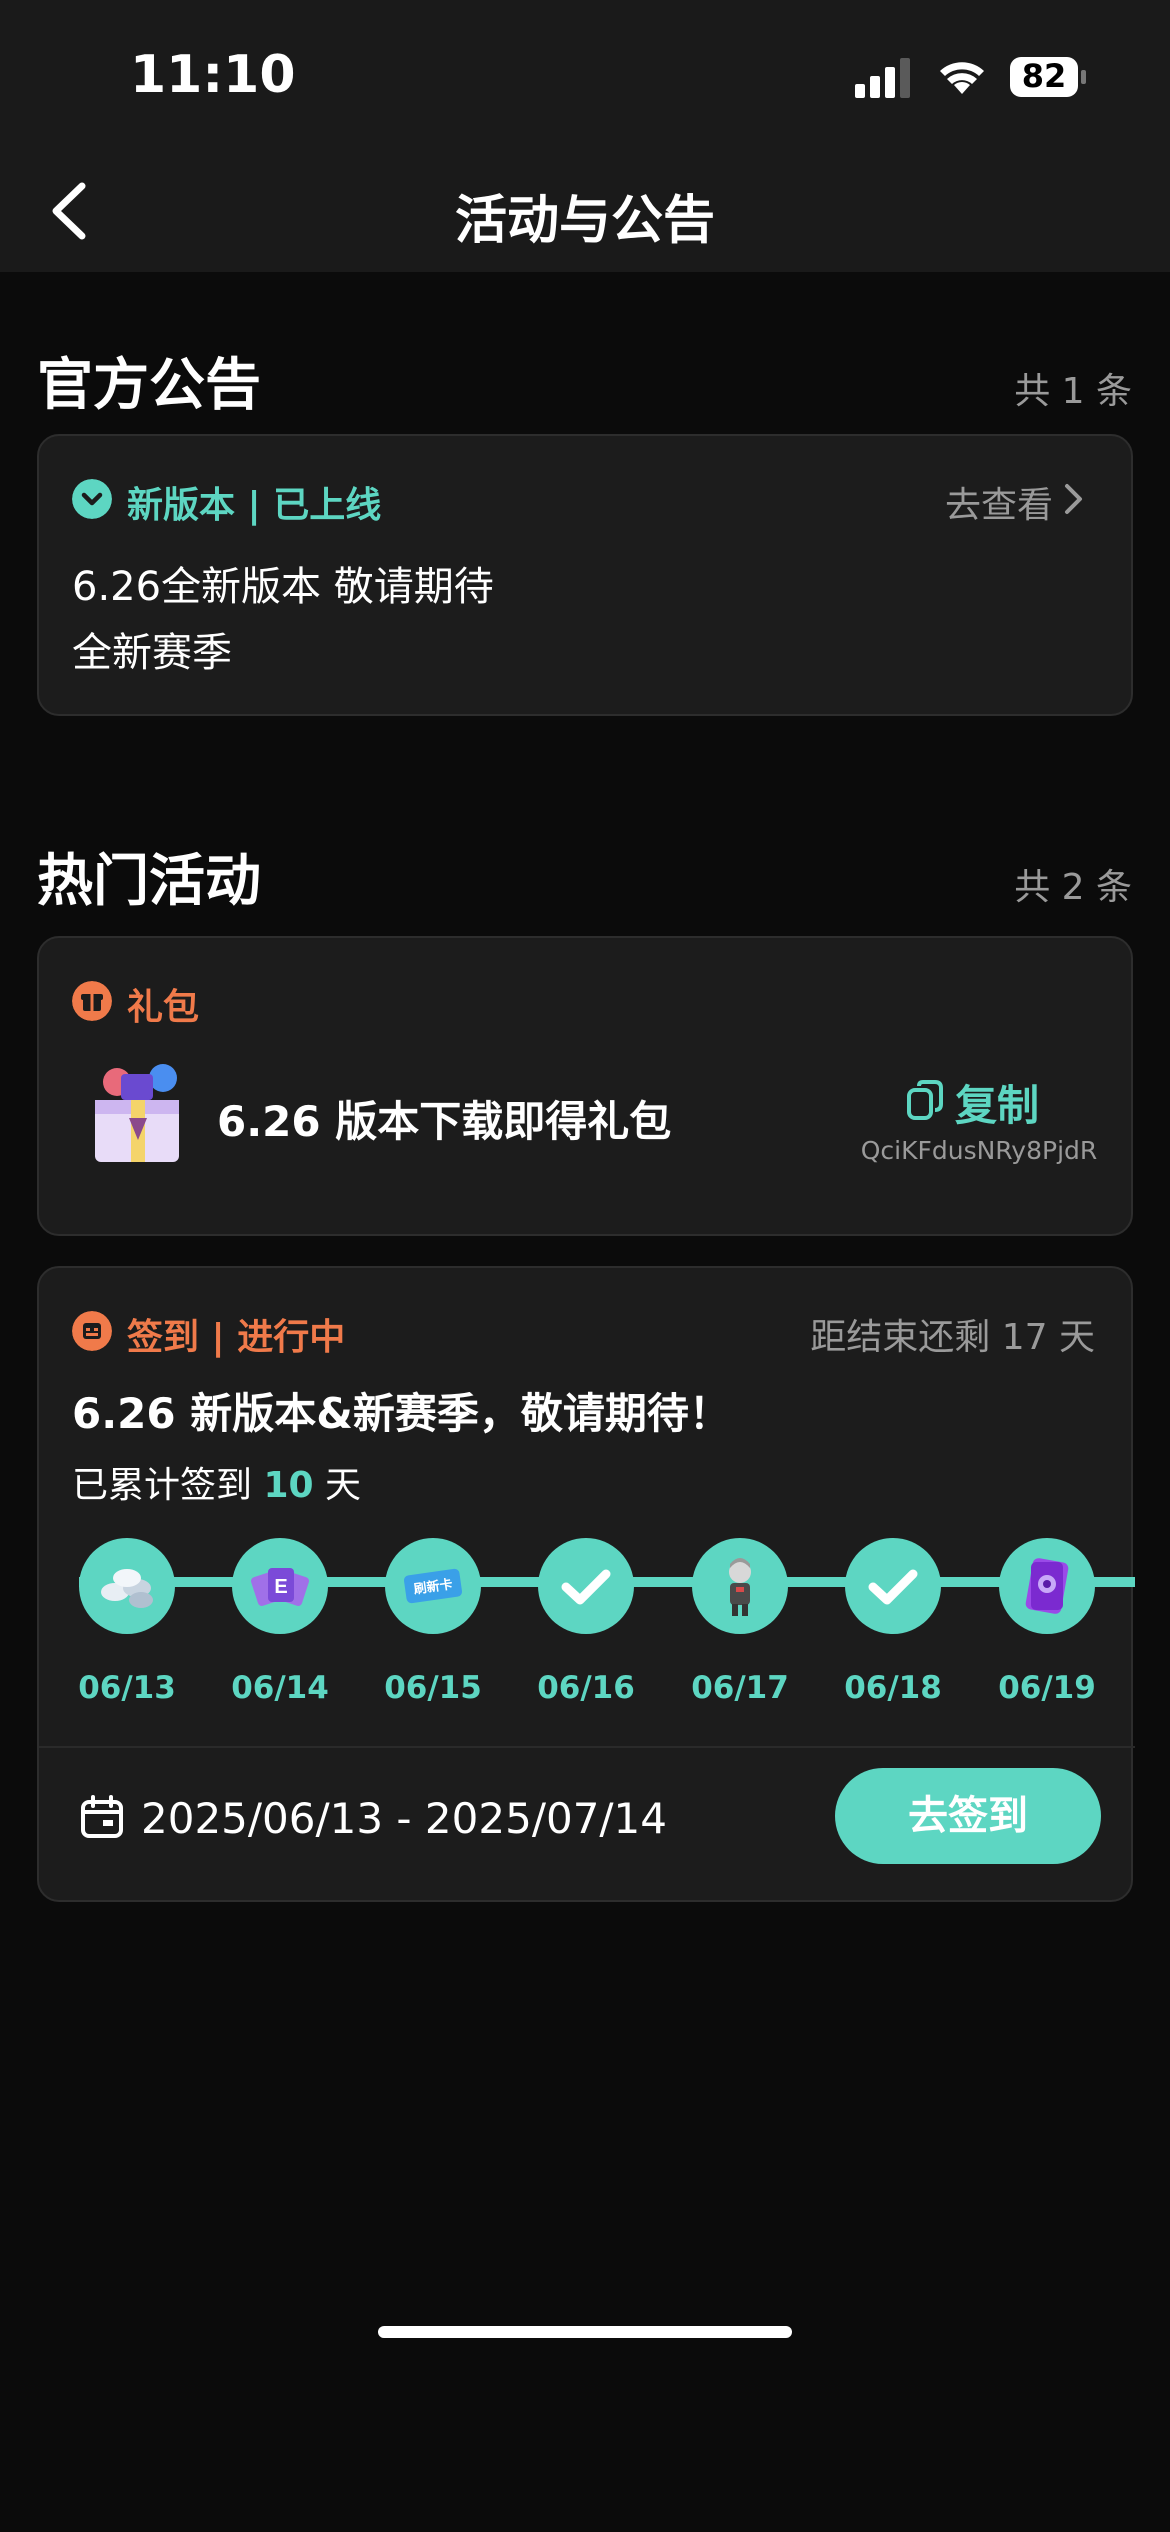 The height and width of the screenshot is (2532, 1170). Describe the element at coordinates (92, 499) in the screenshot. I see `chevron-badge-icon` at that location.